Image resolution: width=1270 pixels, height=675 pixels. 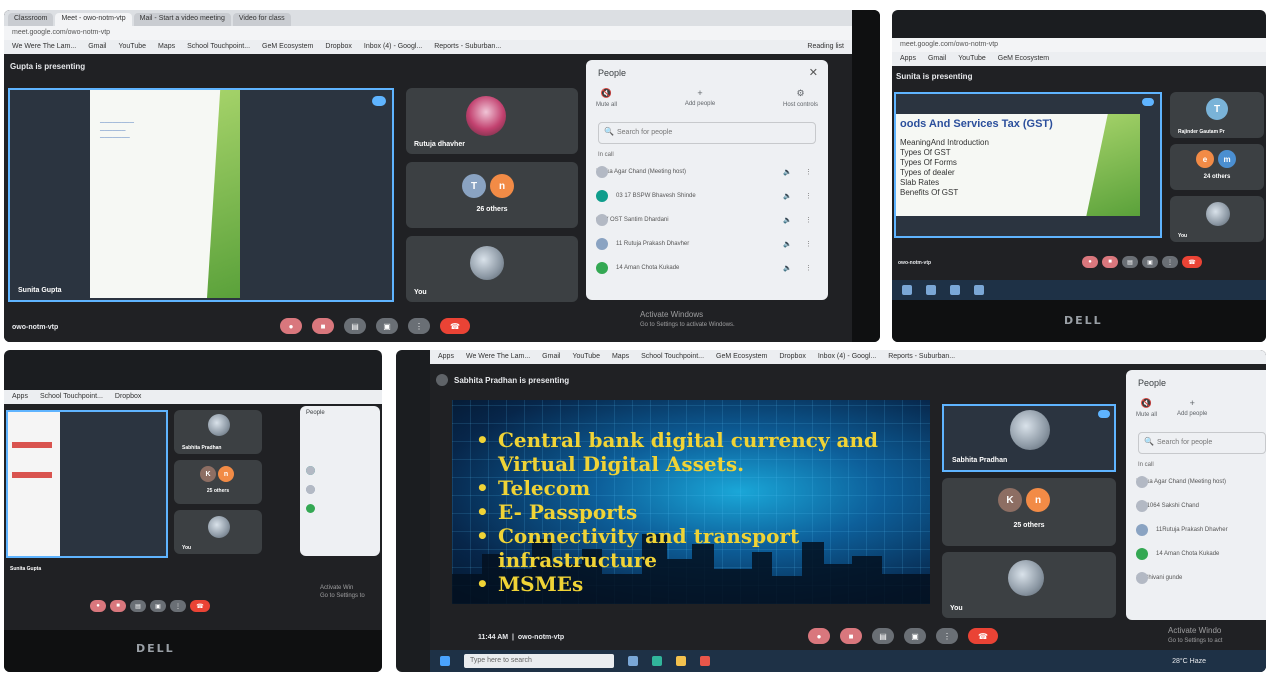 What do you see at coordinates (707, 196) in the screenshot?
I see `list-item: 03 17 BSPW Bhavesh Shinde 🔈 ⋮` at bounding box center [707, 196].